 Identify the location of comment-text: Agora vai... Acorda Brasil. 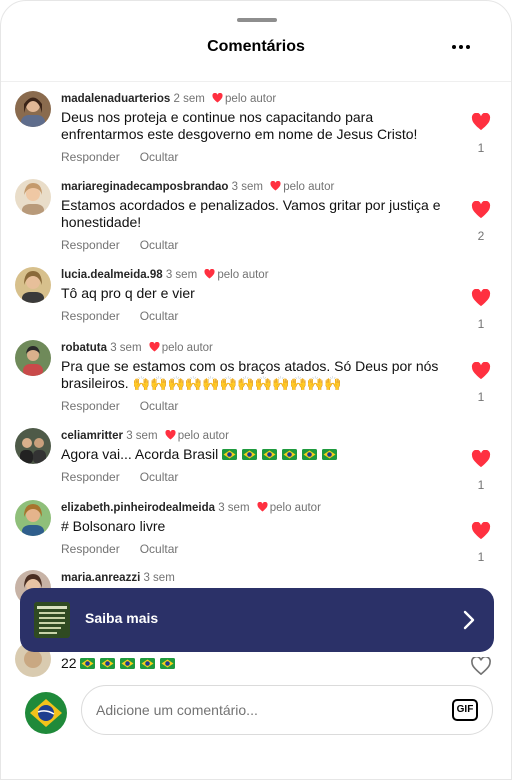
(257, 454).